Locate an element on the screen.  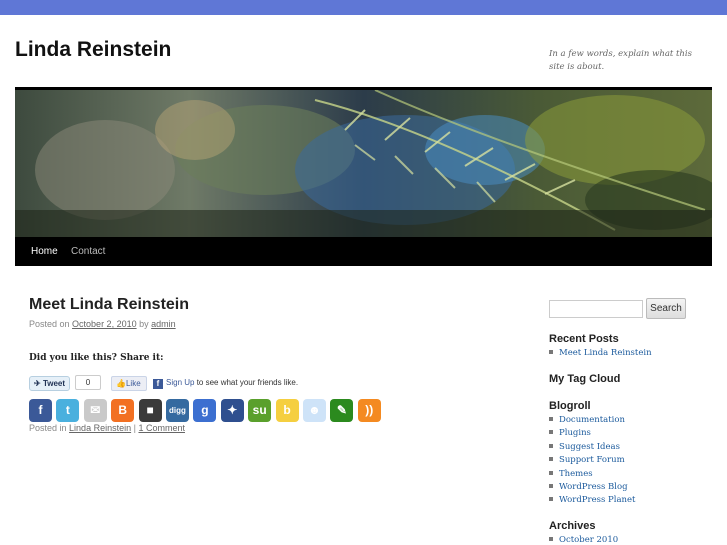
blogroll-item: WordPress Planet is located at coordinates (592, 500).